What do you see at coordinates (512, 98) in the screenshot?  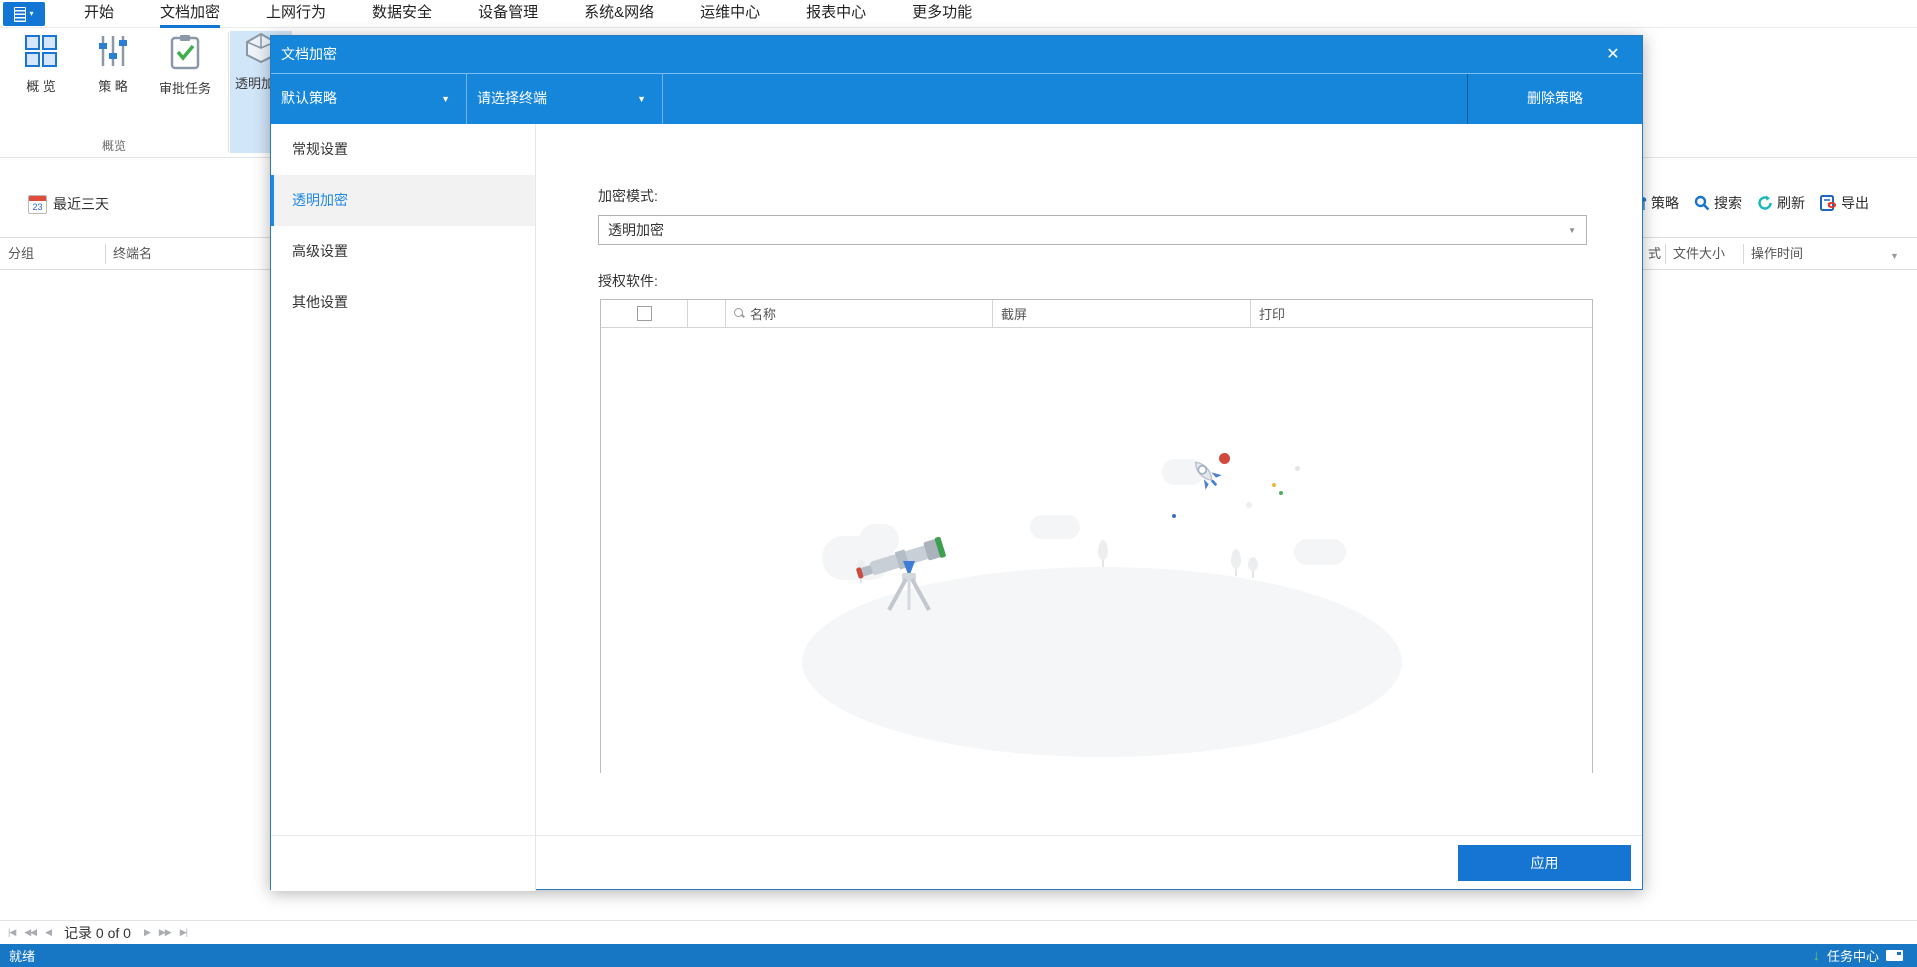 I see `terminal-select-value: 请选择终端` at bounding box center [512, 98].